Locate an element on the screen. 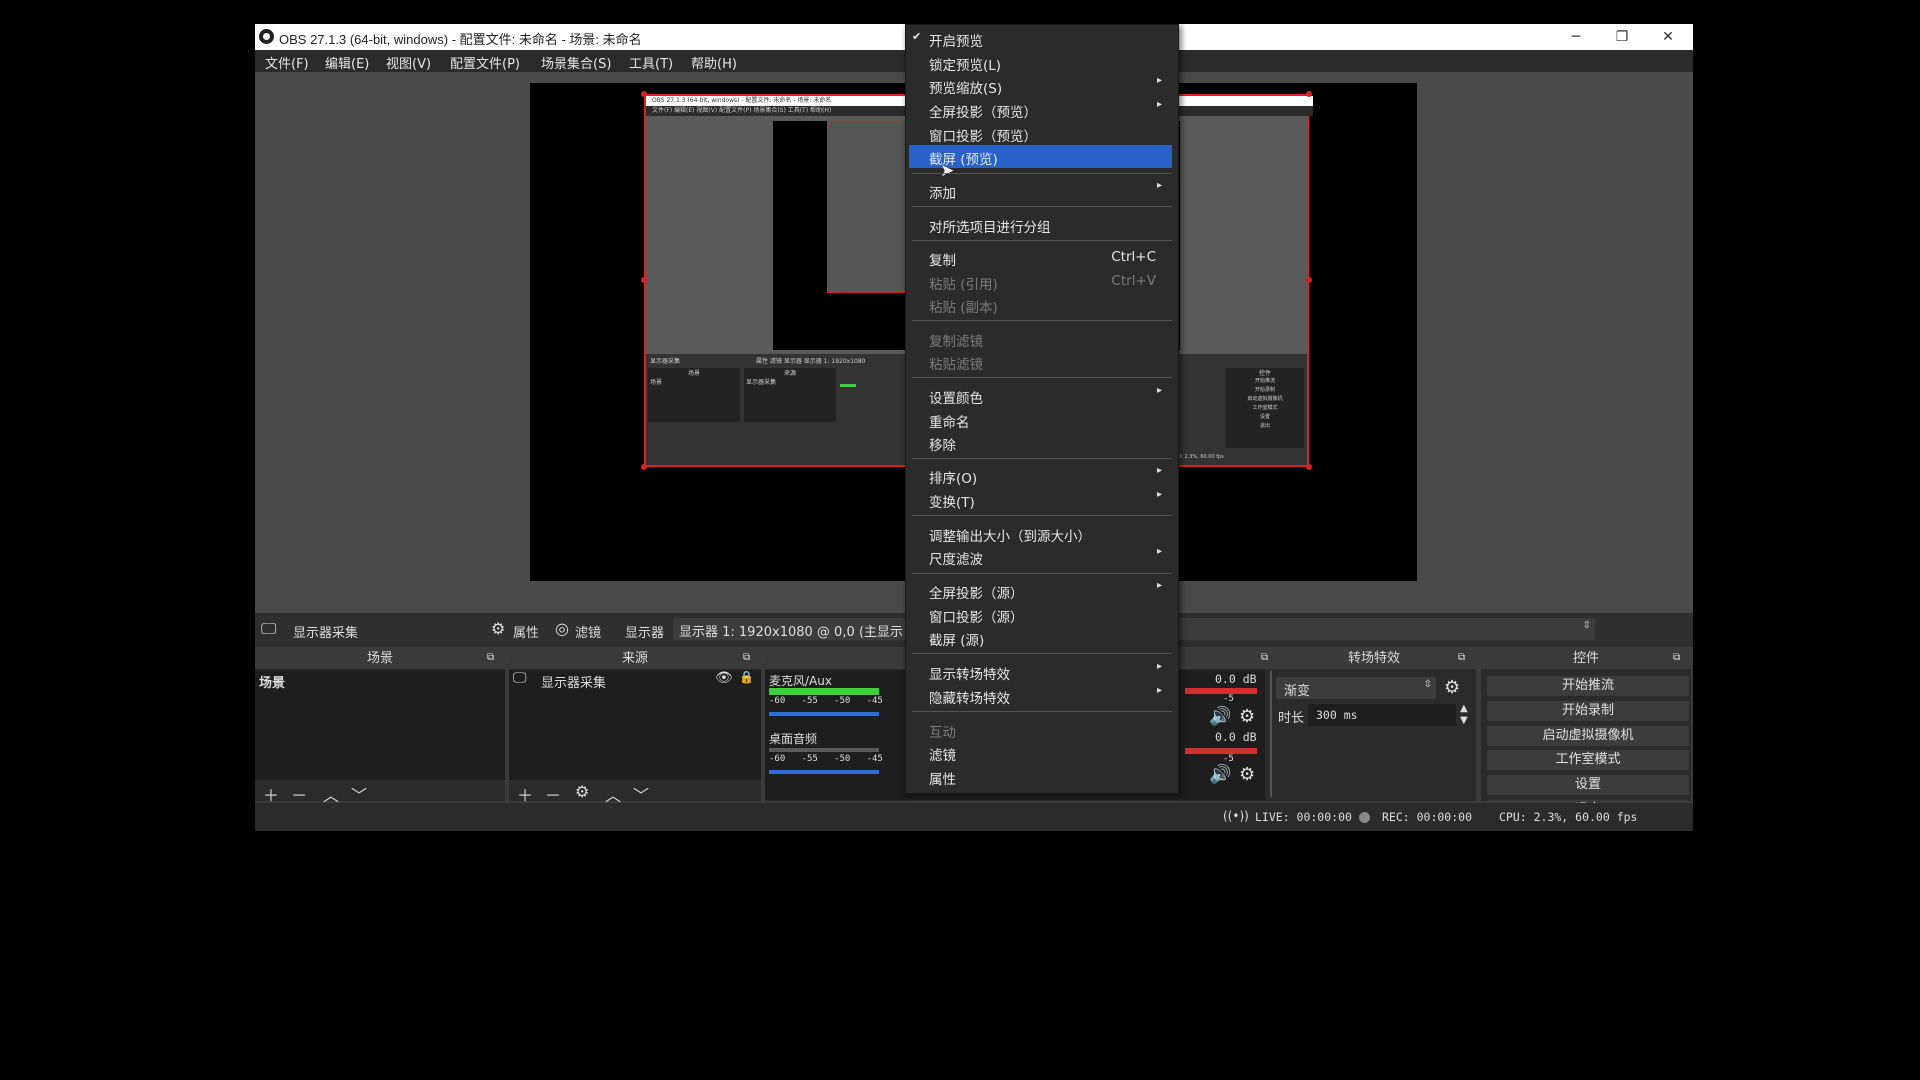  mic-volume-slider is located at coordinates (824, 714).